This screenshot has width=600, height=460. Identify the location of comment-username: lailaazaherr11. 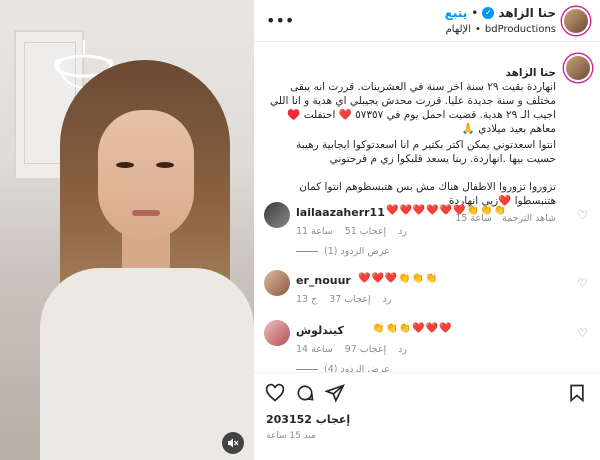
(340, 212).